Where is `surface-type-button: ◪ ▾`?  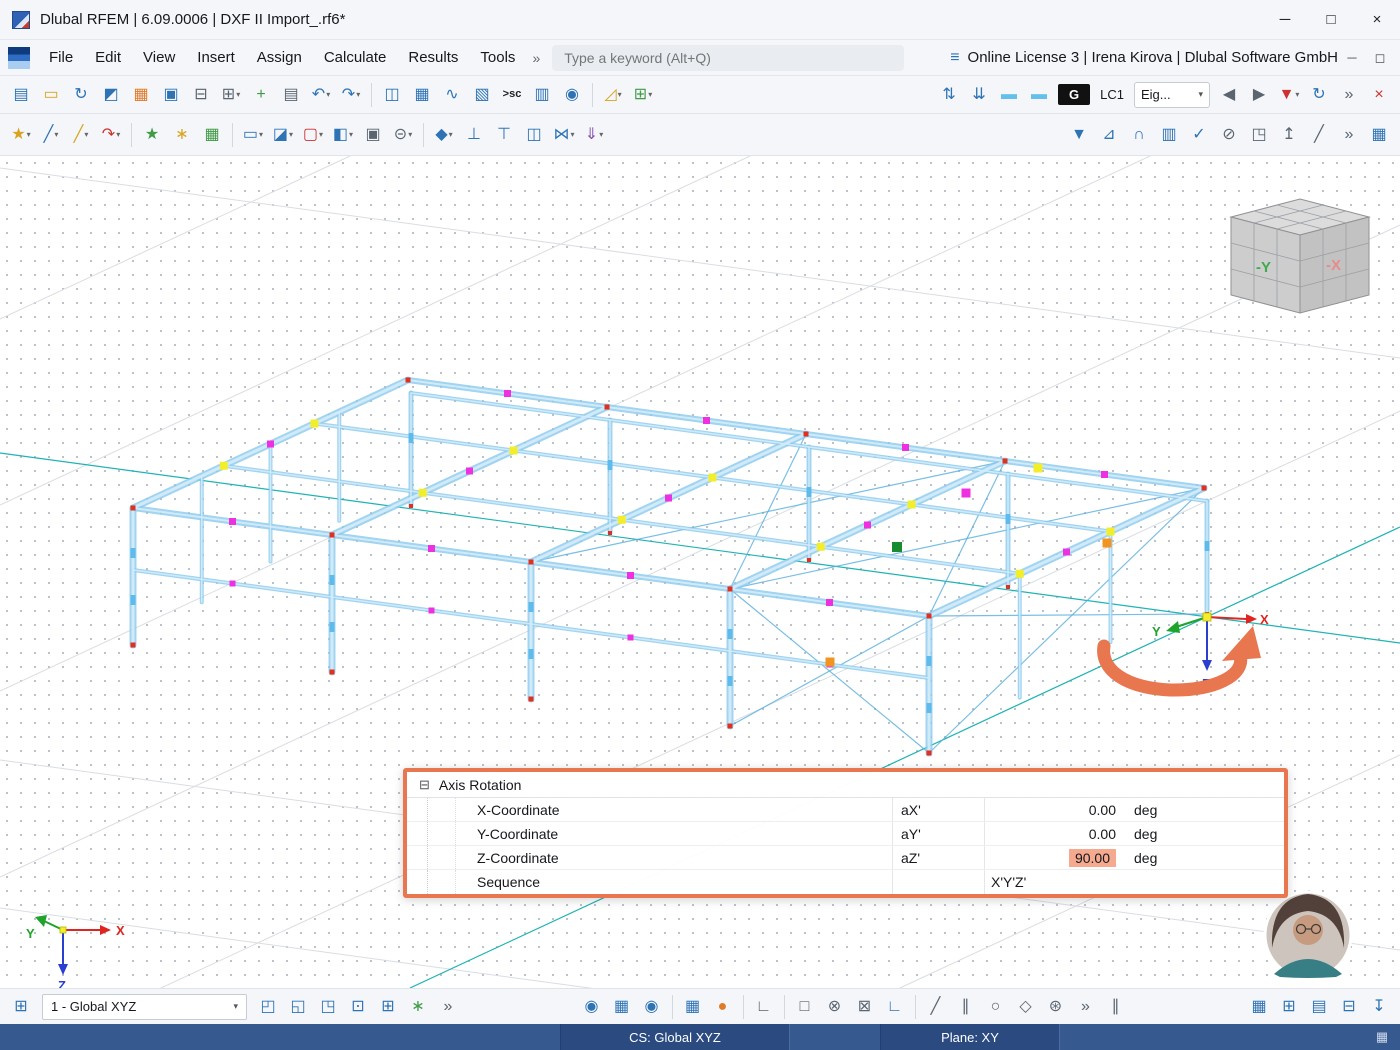
surface-type-button: ◪ ▾ is located at coordinates (283, 135).